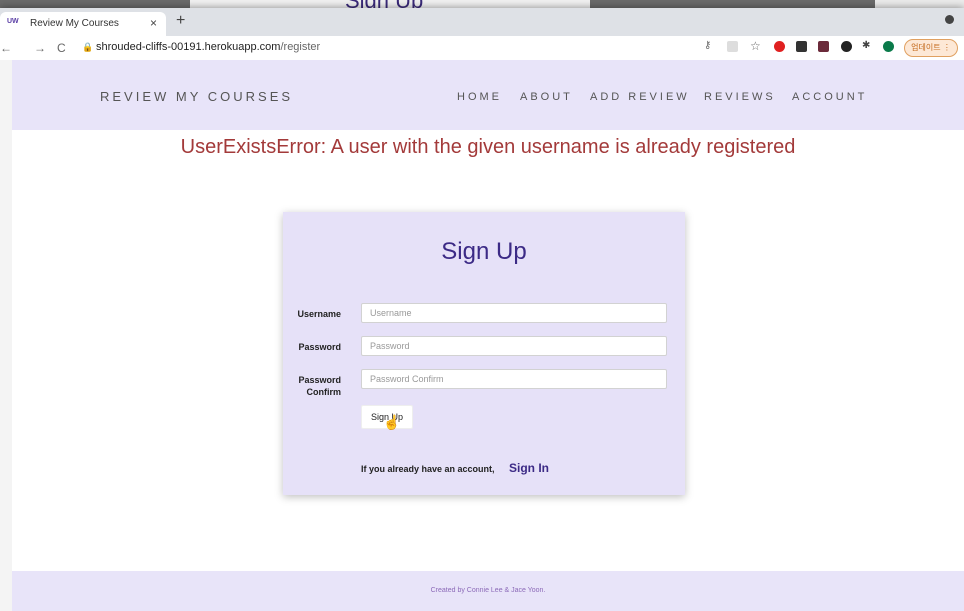 Image resolution: width=964 pixels, height=611 pixels. What do you see at coordinates (640, 97) in the screenshot?
I see `nav-add-review: ADD REVIEW` at bounding box center [640, 97].